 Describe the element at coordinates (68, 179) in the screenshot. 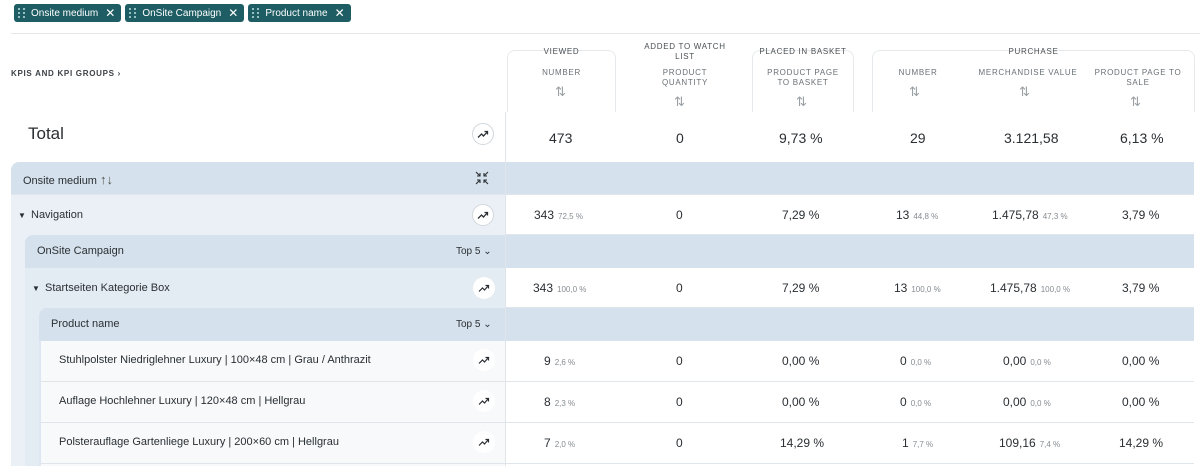

I see `level1-title: Onsite medium ↑↓` at that location.